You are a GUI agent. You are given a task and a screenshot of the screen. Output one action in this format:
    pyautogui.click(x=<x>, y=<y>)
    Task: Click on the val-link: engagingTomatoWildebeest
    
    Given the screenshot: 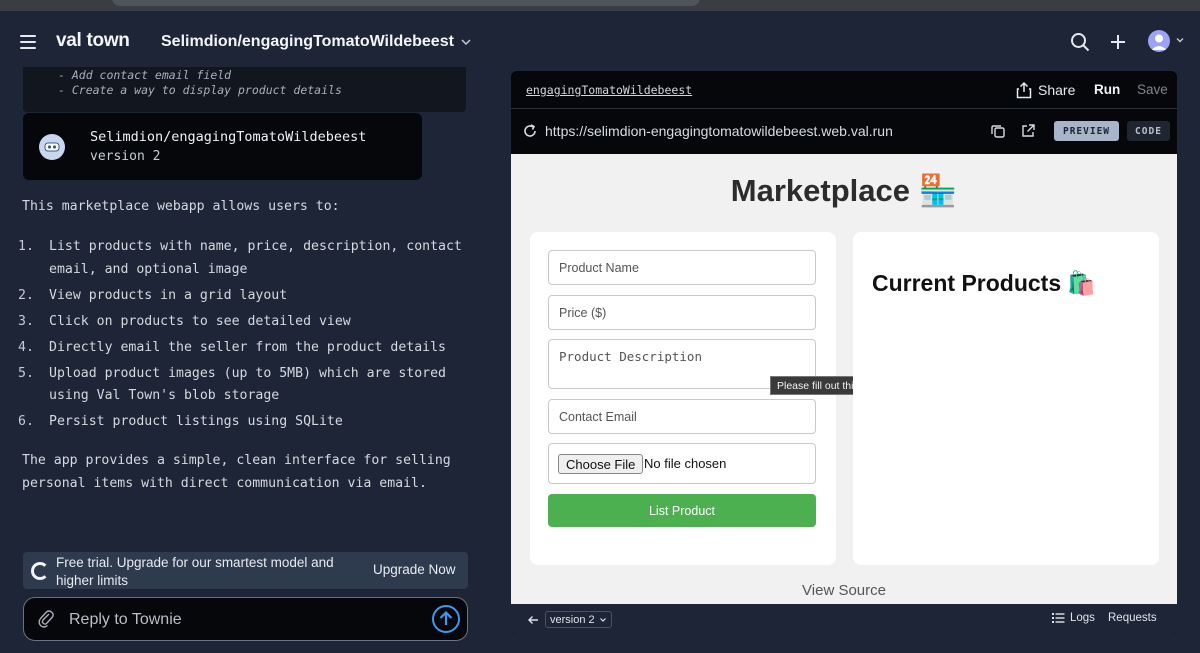 What is the action you would take?
    pyautogui.click(x=609, y=90)
    